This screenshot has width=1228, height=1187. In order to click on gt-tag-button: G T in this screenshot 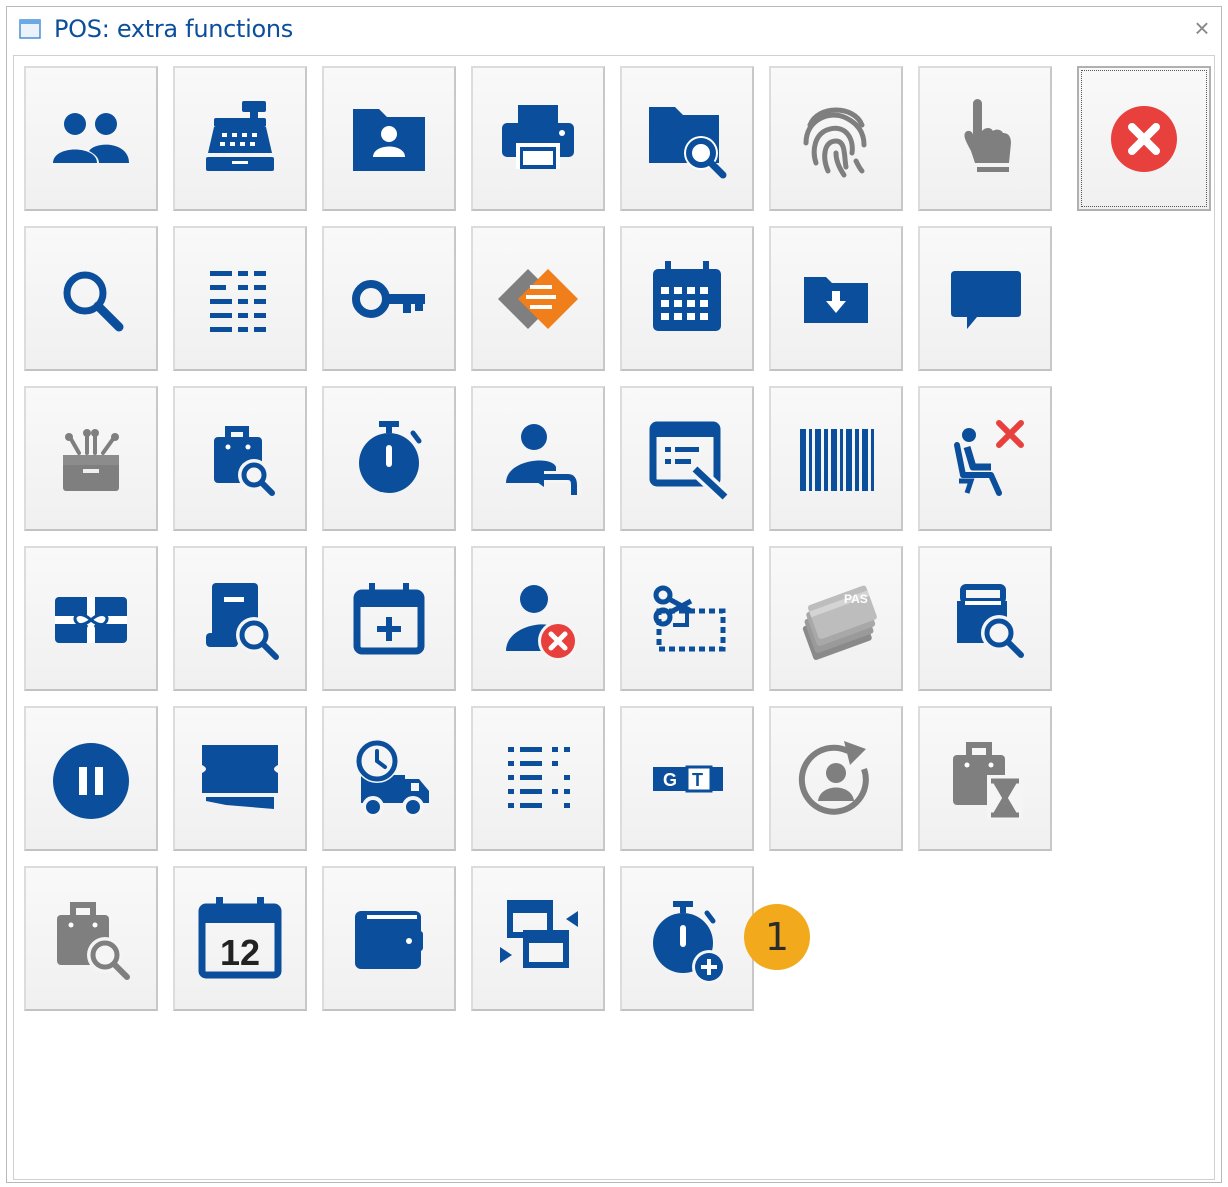, I will do `click(687, 778)`.